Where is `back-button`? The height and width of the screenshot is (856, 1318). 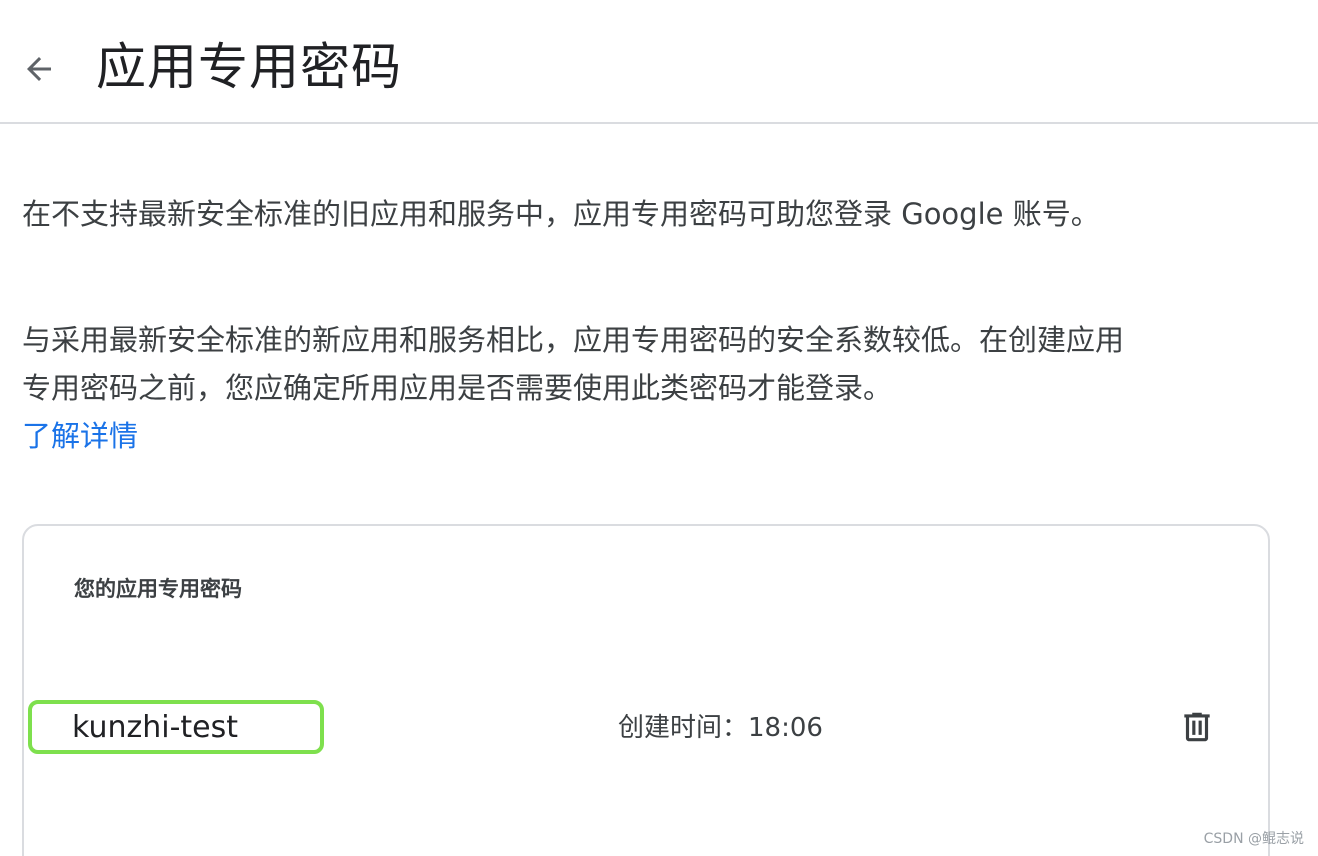 back-button is located at coordinates (39, 69).